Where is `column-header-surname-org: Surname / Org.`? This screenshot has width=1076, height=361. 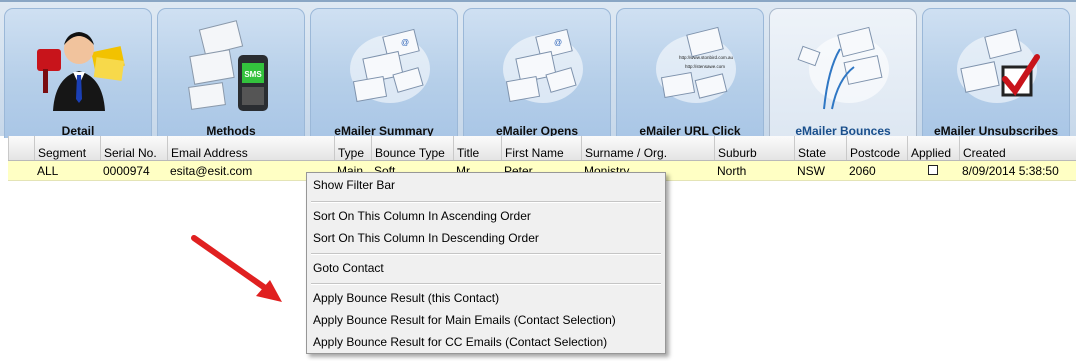 column-header-surname-org: Surname / Org. is located at coordinates (647, 148).